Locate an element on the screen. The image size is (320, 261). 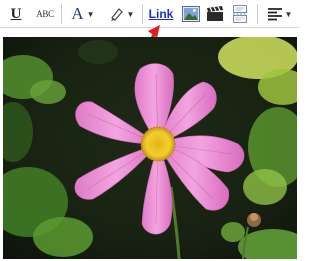
underline-button: U is located at coordinates (16, 14).